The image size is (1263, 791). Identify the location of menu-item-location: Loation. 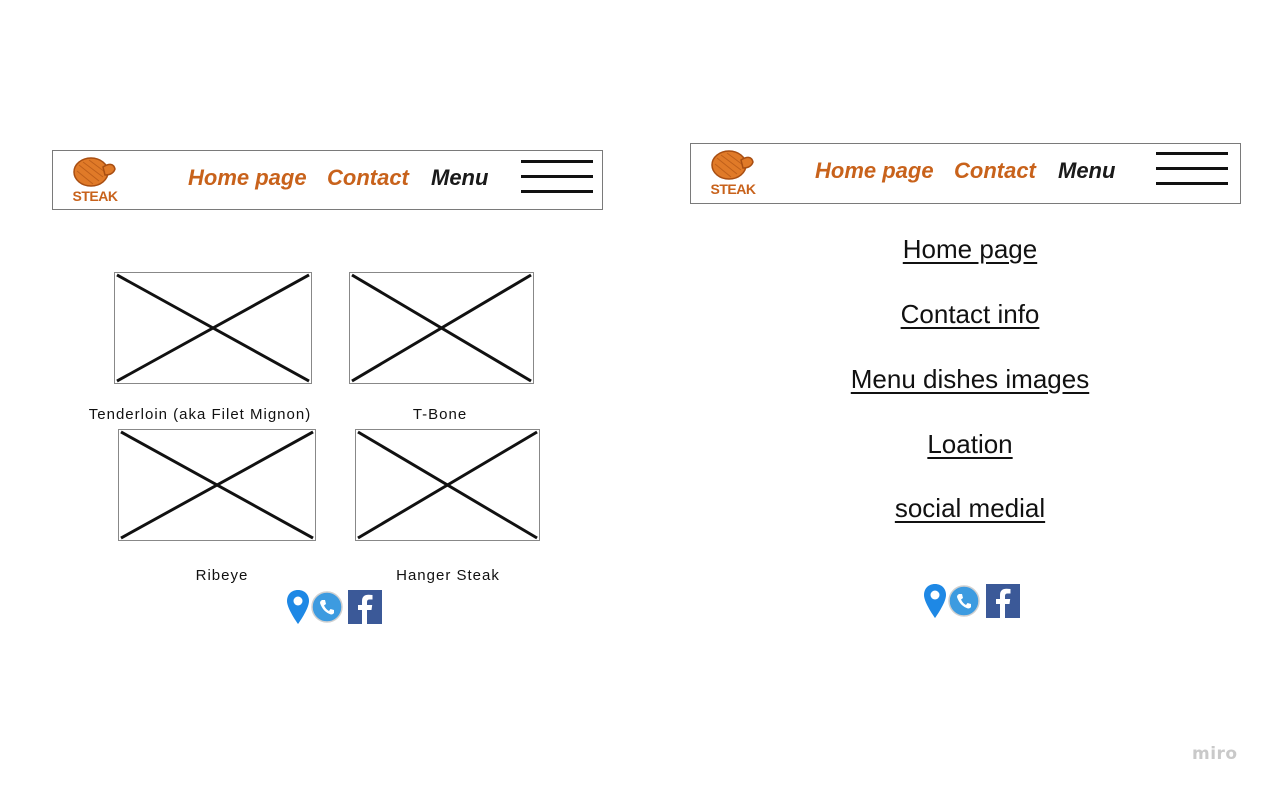
(970, 444).